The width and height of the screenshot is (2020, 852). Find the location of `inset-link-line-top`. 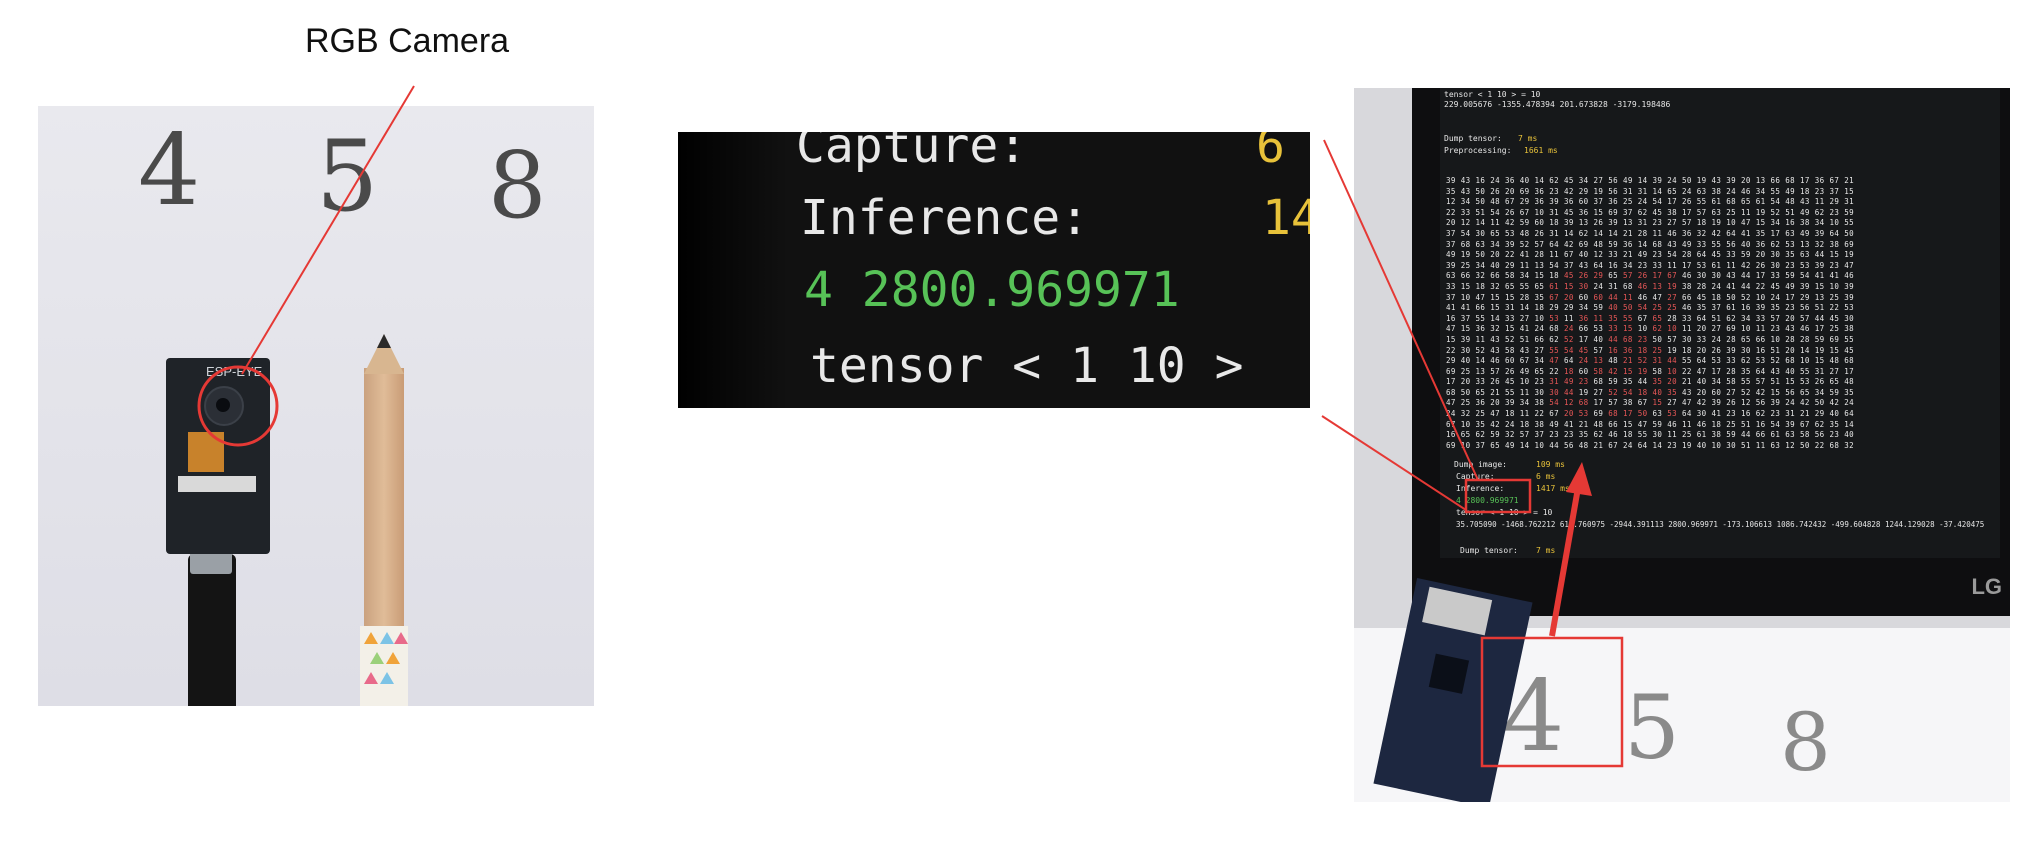

inset-link-line-top is located at coordinates (1401, 310).